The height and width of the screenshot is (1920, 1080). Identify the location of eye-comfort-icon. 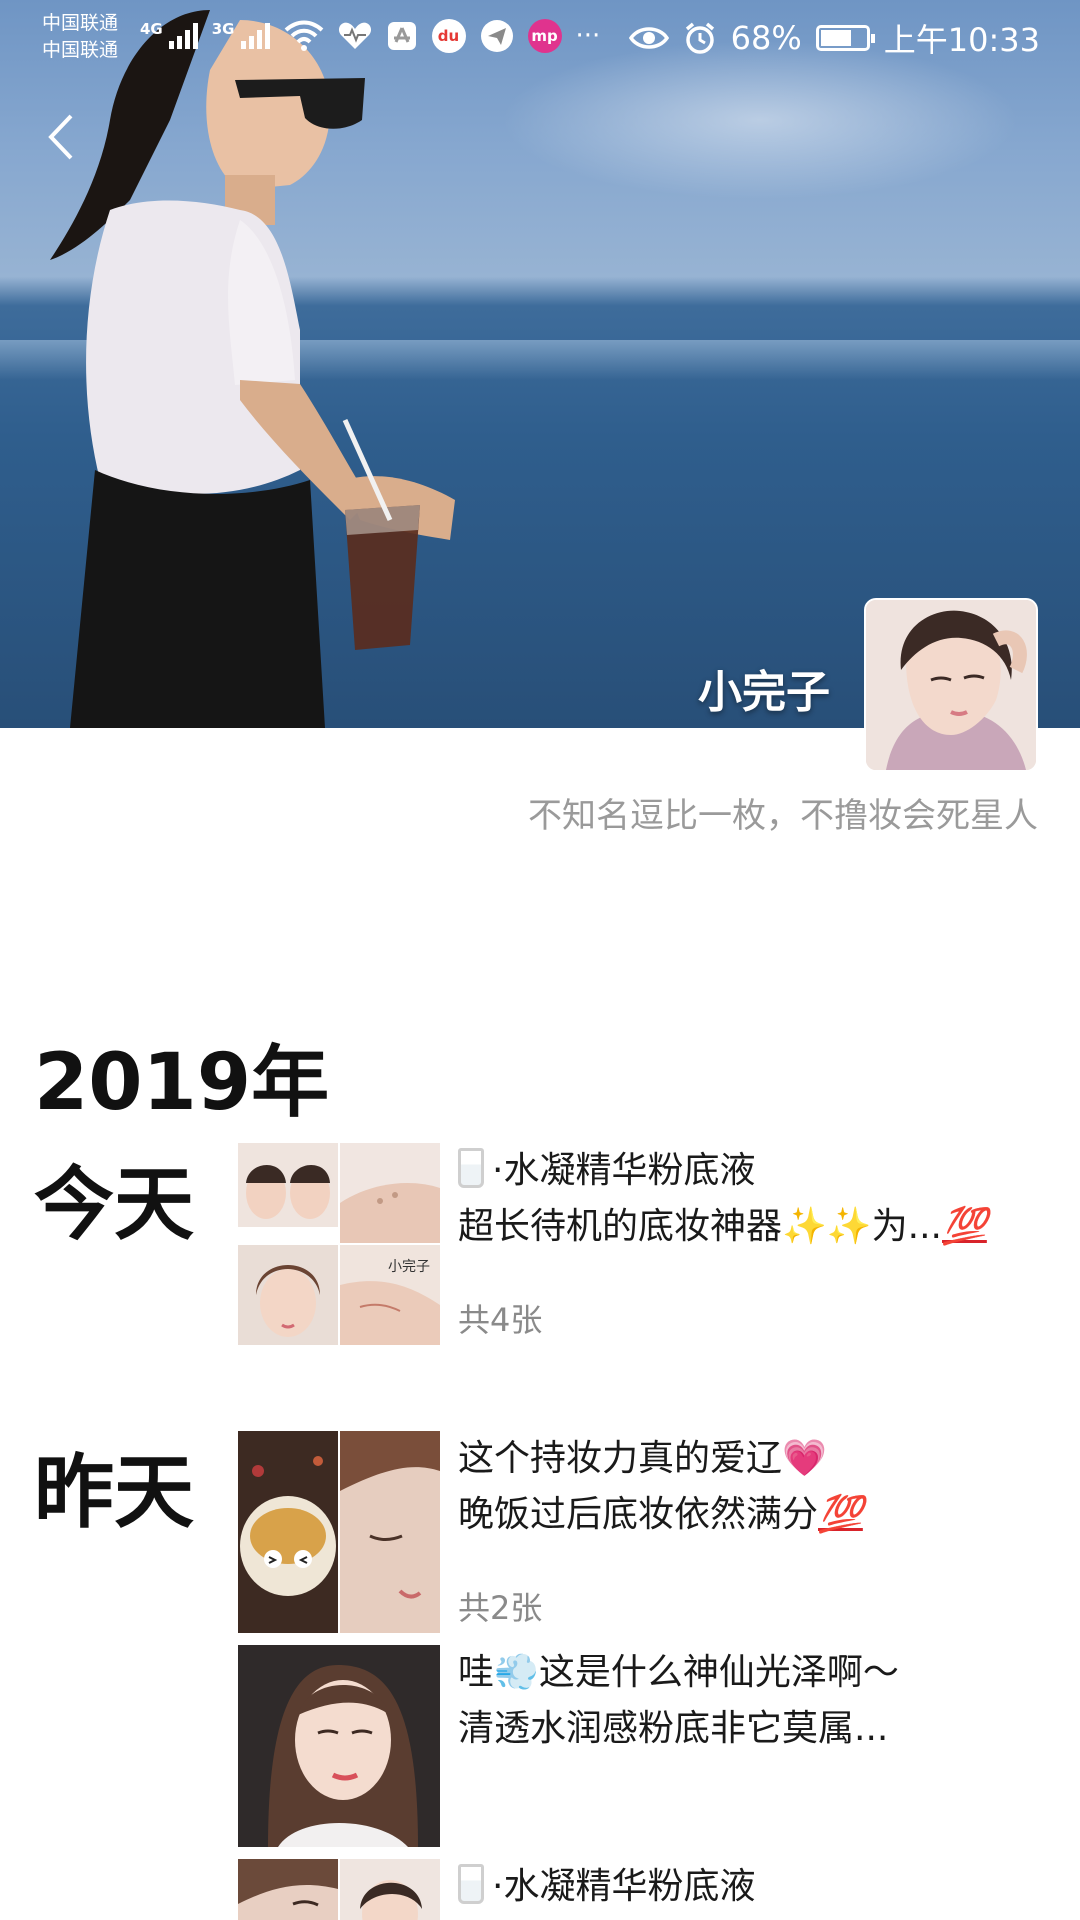
(648, 38).